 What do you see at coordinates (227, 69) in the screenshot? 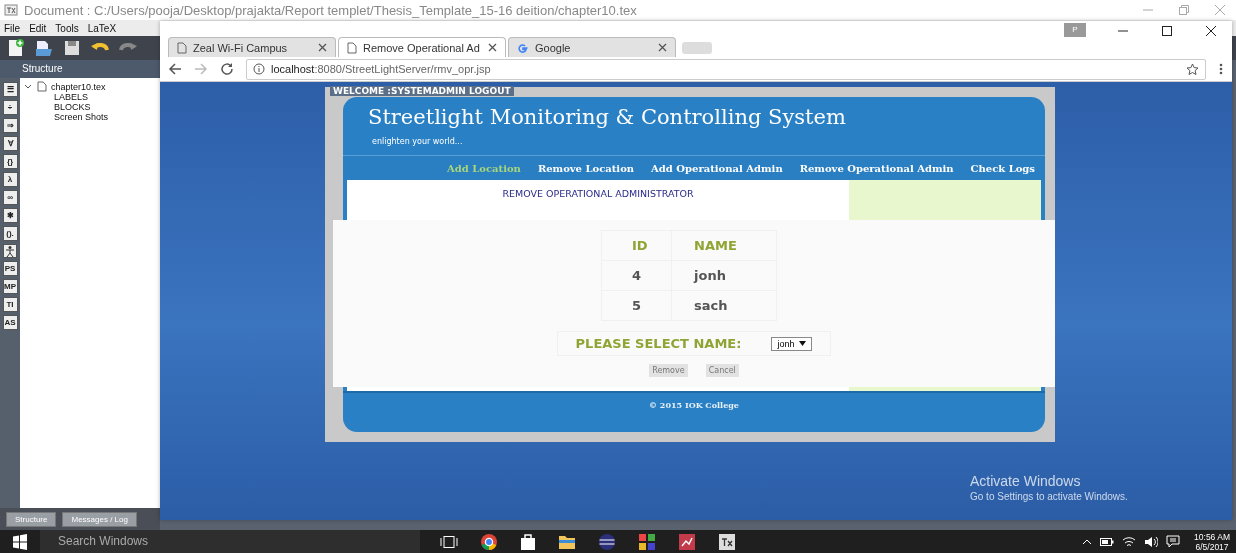
I see `reload-icon` at bounding box center [227, 69].